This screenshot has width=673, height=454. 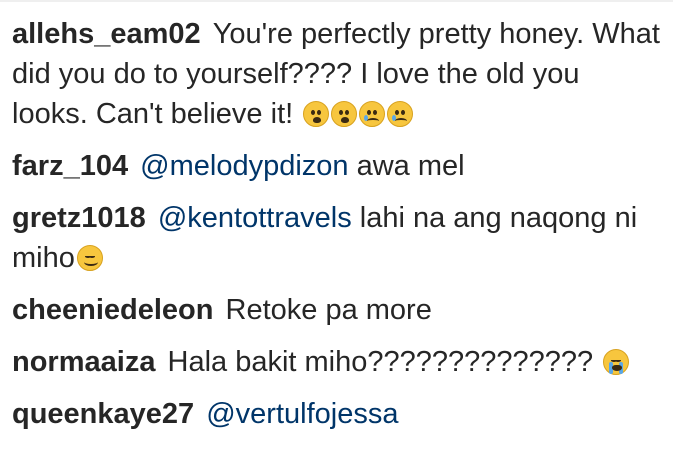 I want to click on comment-mention: @vertulfojessa, so click(x=302, y=414).